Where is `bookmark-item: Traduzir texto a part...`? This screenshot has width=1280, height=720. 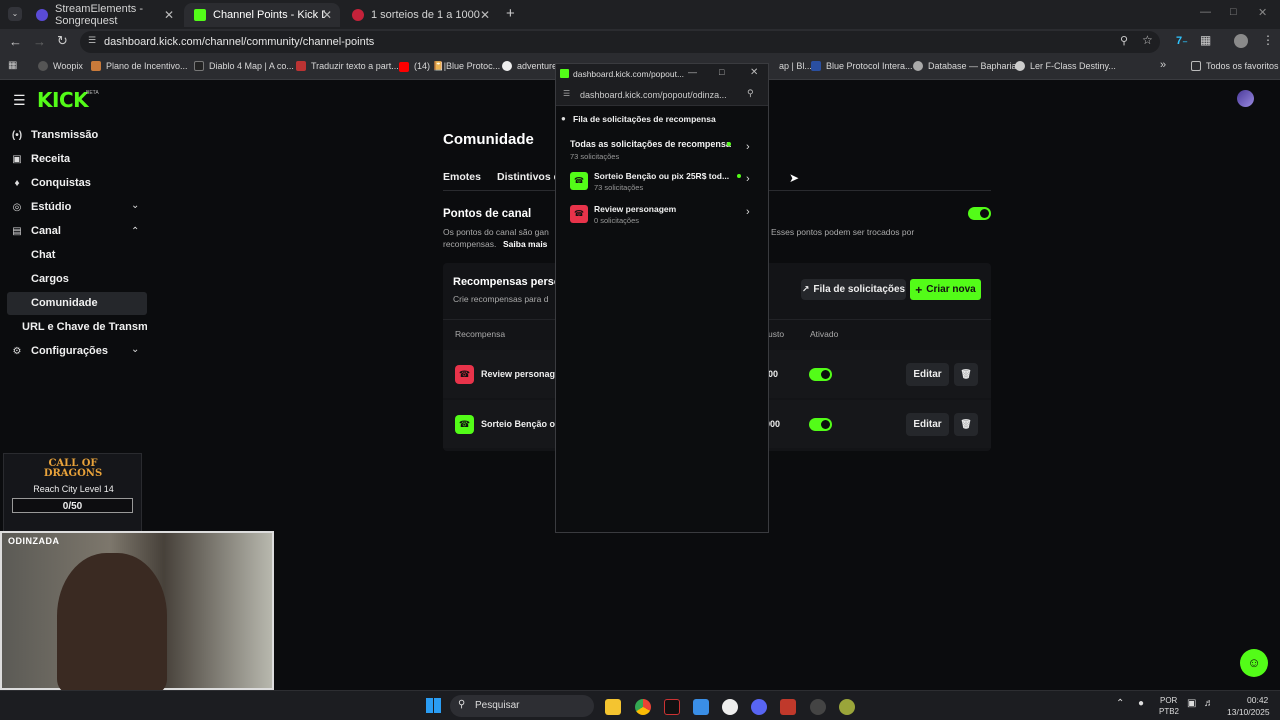
bookmark-item: Traduzir texto a part... is located at coordinates (347, 66).